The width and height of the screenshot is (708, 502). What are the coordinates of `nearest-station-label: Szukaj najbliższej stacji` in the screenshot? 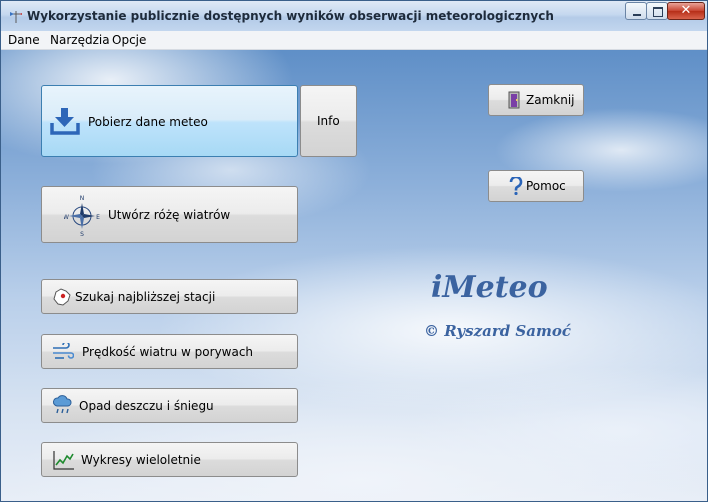 It's located at (145, 297).